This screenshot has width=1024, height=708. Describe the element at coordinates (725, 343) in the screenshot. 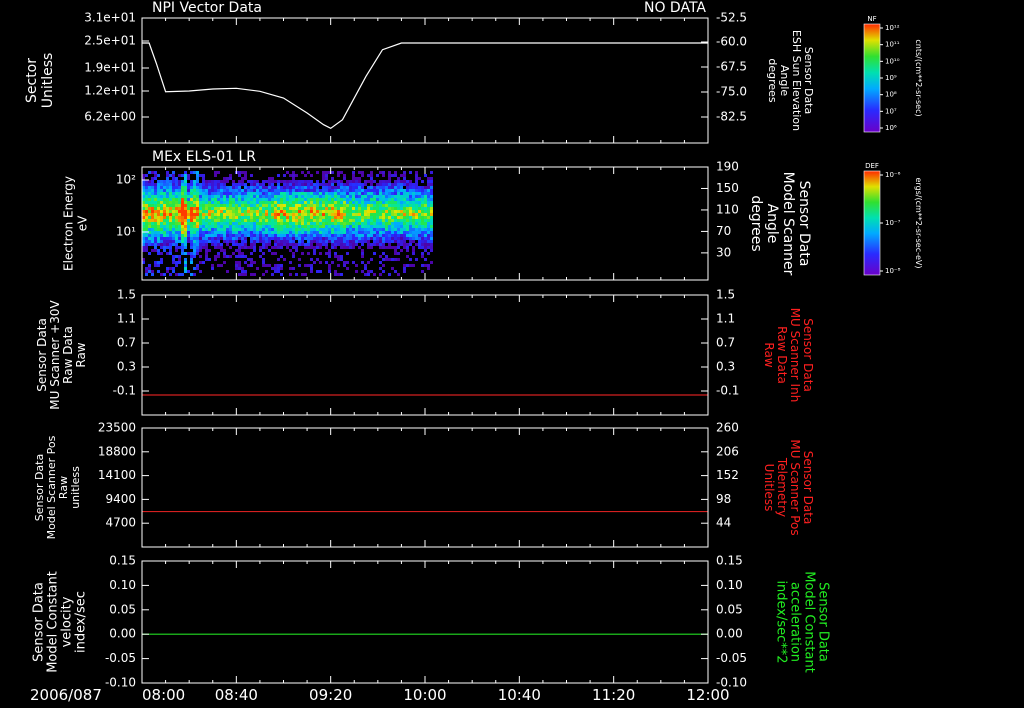

I see `y-tick-label-right: 0.7` at that location.